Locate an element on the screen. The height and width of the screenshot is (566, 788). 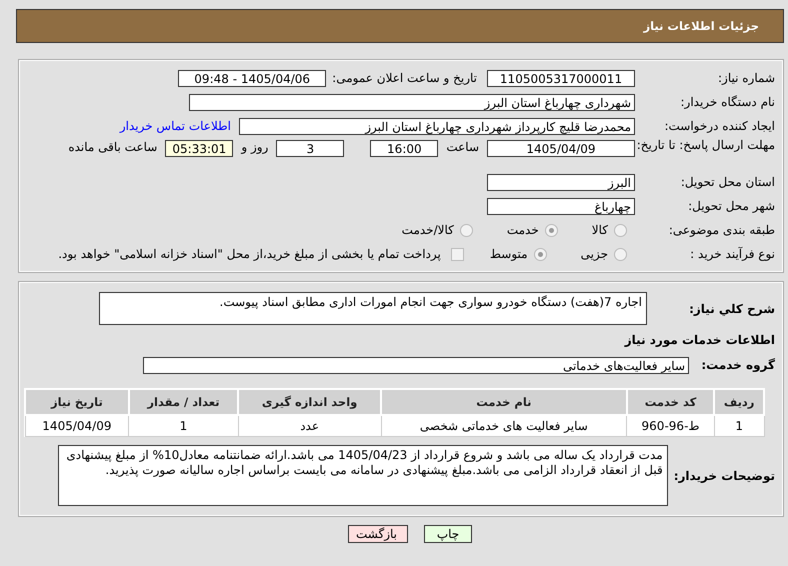
text-field: سایر فعالیت‌های خدماتی is located at coordinates (416, 365).